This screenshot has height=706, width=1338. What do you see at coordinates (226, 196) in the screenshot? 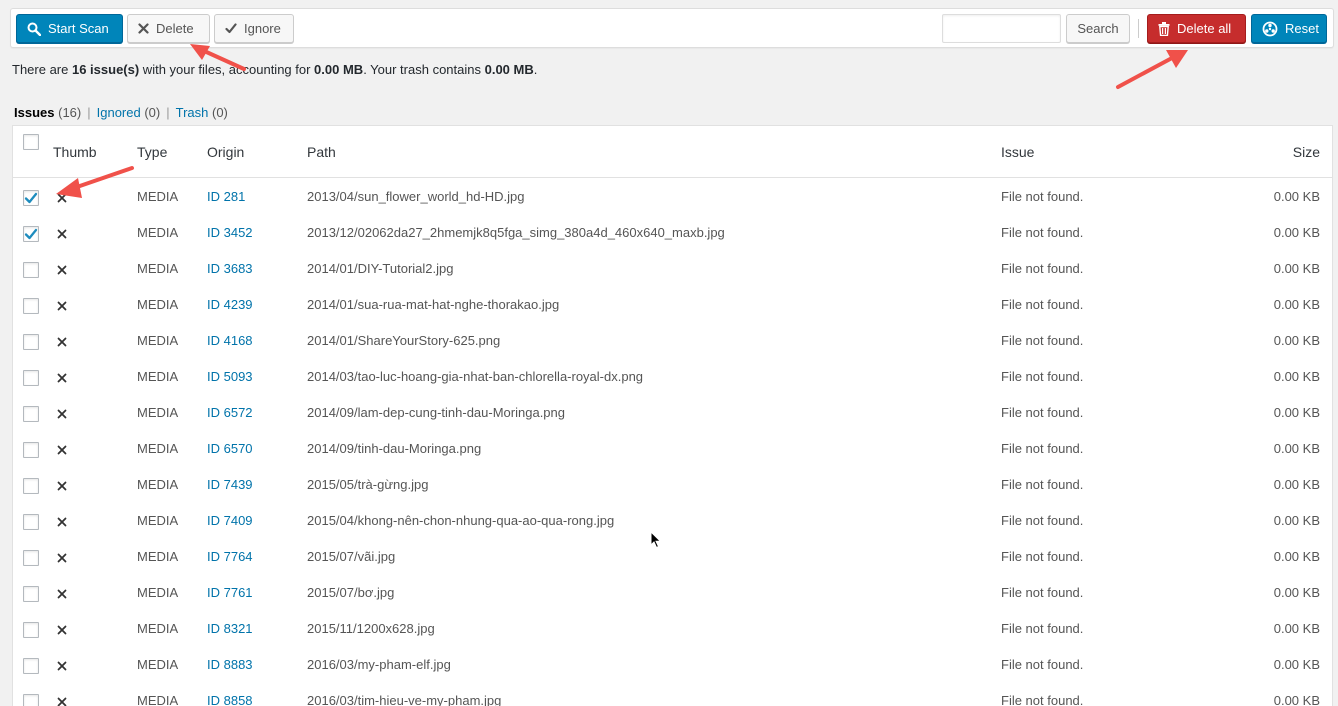
I see `origin-link: ID 281` at bounding box center [226, 196].